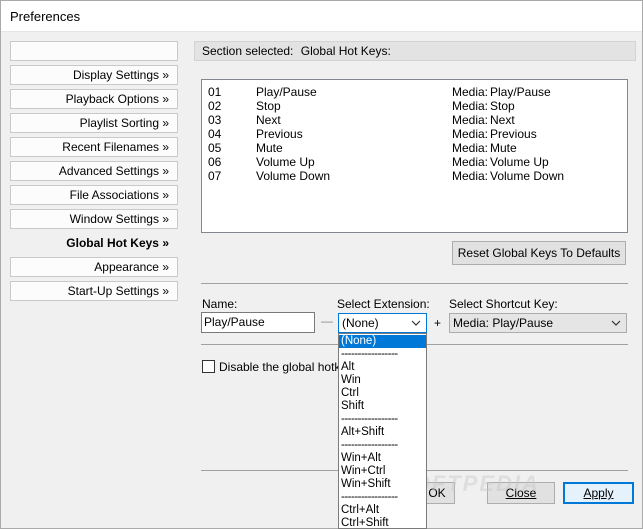  I want to click on list-item: 03 Next Media: Next, so click(414, 120).